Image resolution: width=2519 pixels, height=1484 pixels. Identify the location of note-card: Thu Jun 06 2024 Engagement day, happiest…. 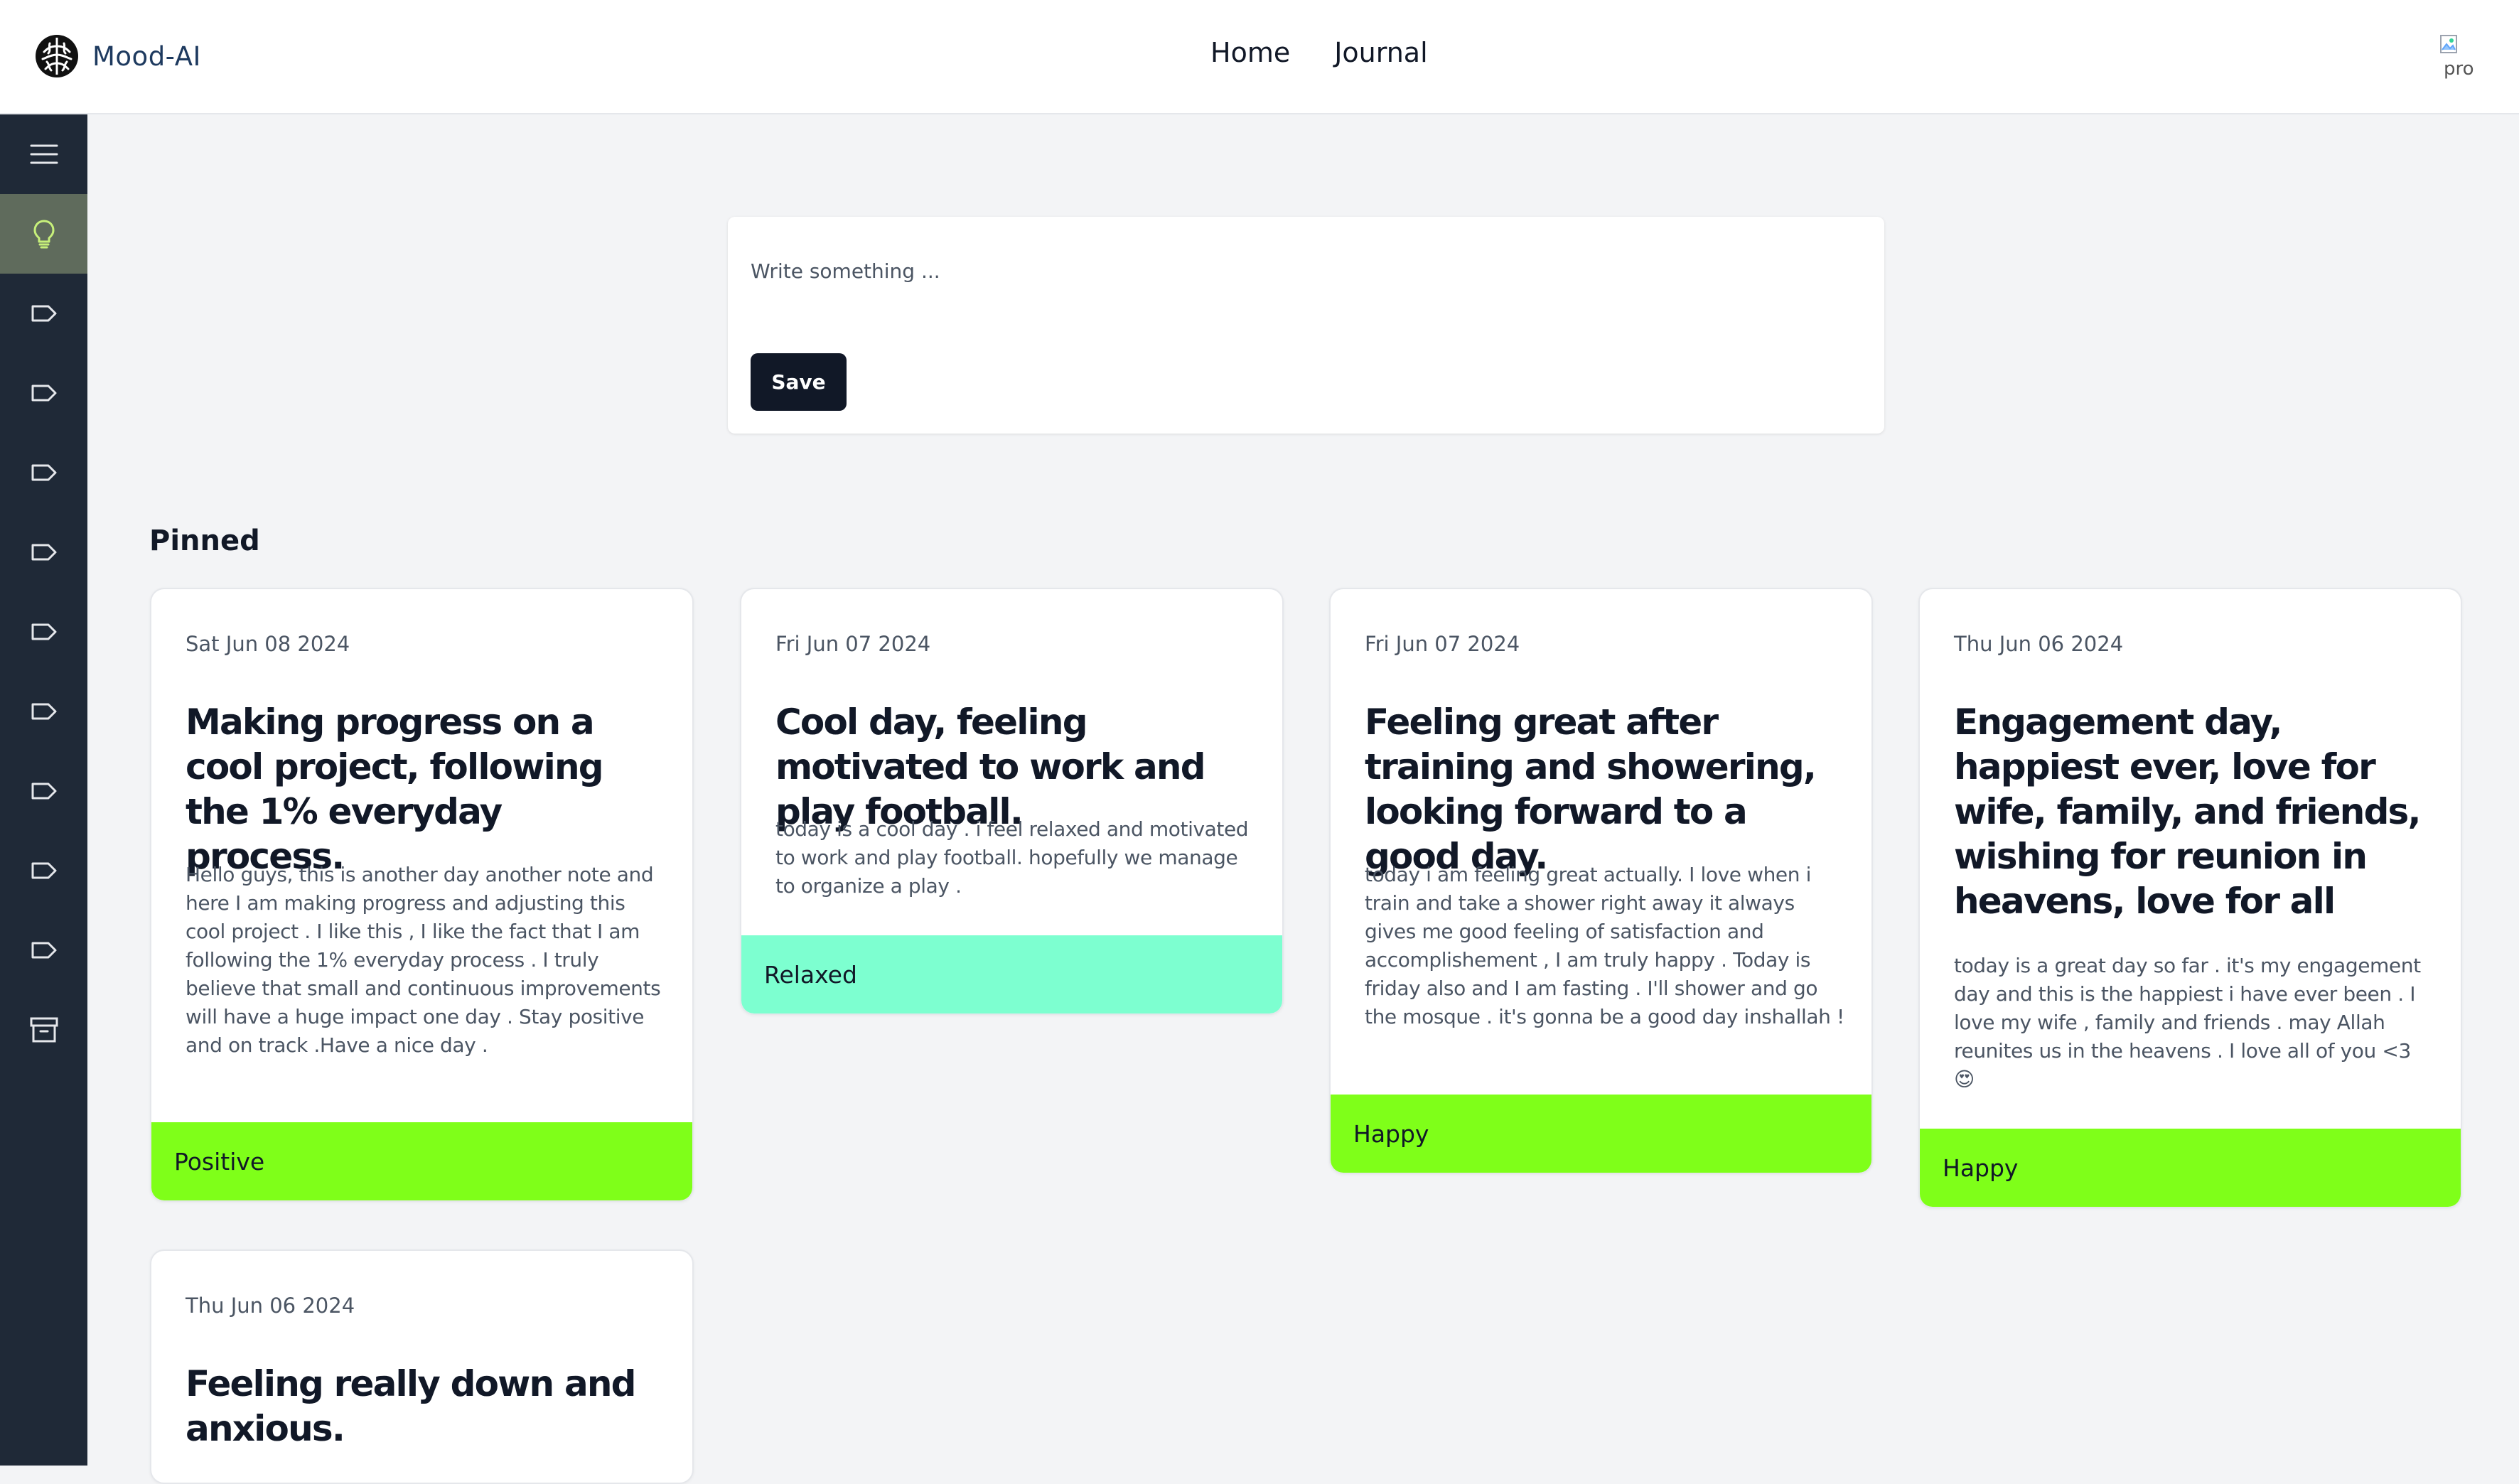
(2190, 898).